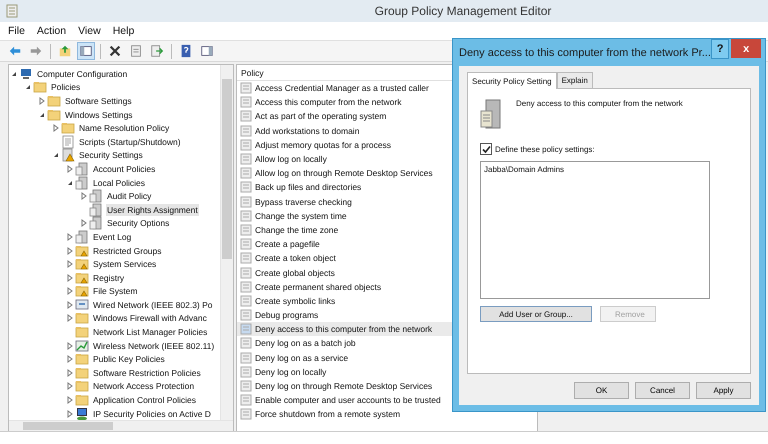 The height and width of the screenshot is (444, 768). What do you see at coordinates (89, 31) in the screenshot?
I see `menu-item: View` at bounding box center [89, 31].